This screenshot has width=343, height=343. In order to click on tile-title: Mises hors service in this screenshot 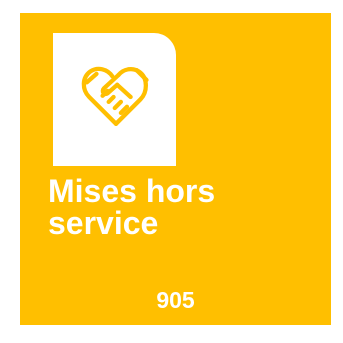, I will do `click(178, 207)`.